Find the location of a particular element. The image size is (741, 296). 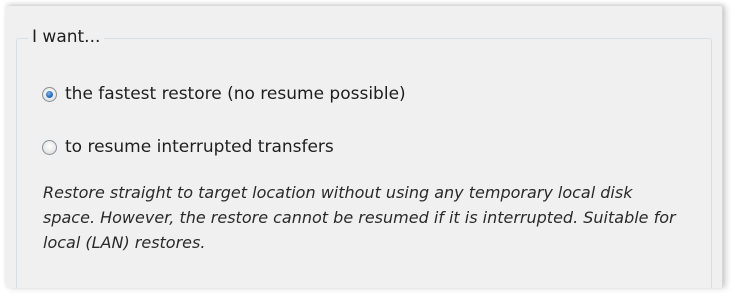

fastest-restore-option: the fastest restore (no resume possible) is located at coordinates (224, 94).